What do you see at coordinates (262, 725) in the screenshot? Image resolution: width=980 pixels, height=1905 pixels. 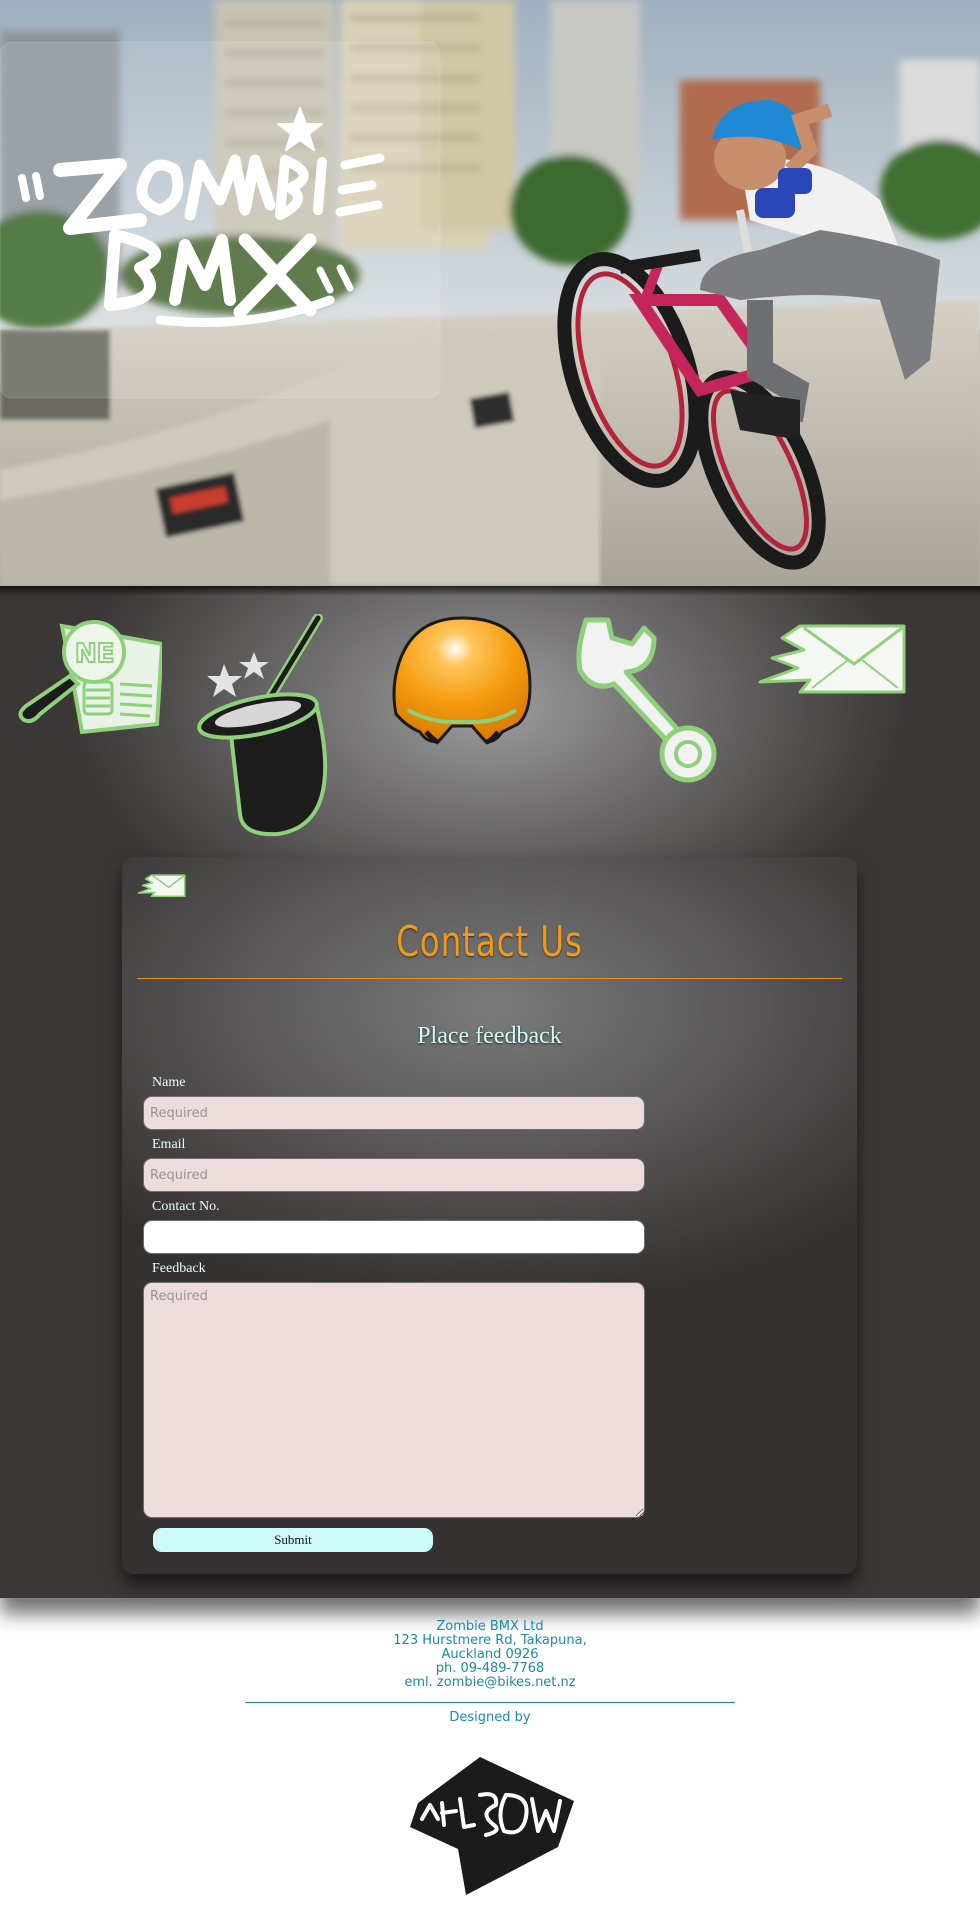 I see `magic-hat-icon` at bounding box center [262, 725].